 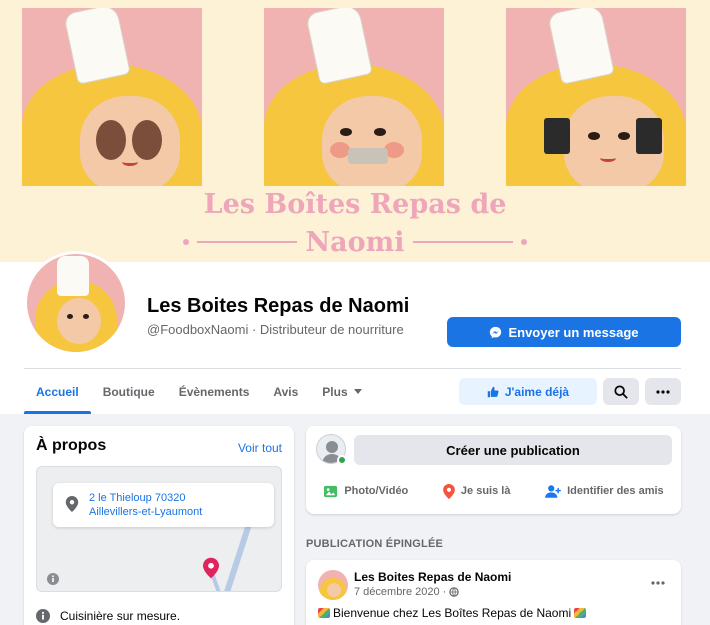 I want to click on photo-video-button: Photo/Vidéo, so click(x=365, y=491).